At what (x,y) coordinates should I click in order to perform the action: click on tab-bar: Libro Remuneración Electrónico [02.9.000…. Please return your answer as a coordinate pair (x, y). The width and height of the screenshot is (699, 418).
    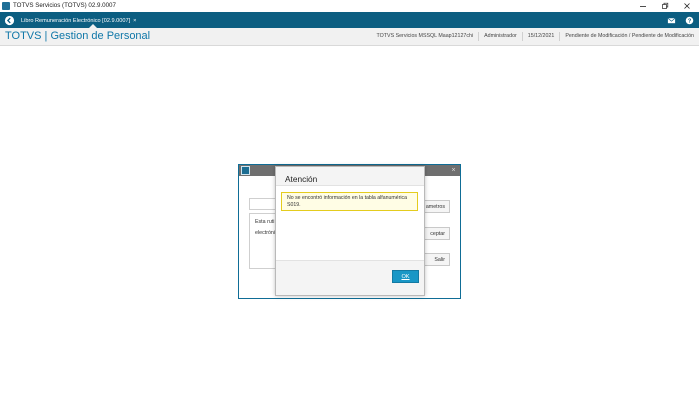
    Looking at the image, I should click on (349, 20).